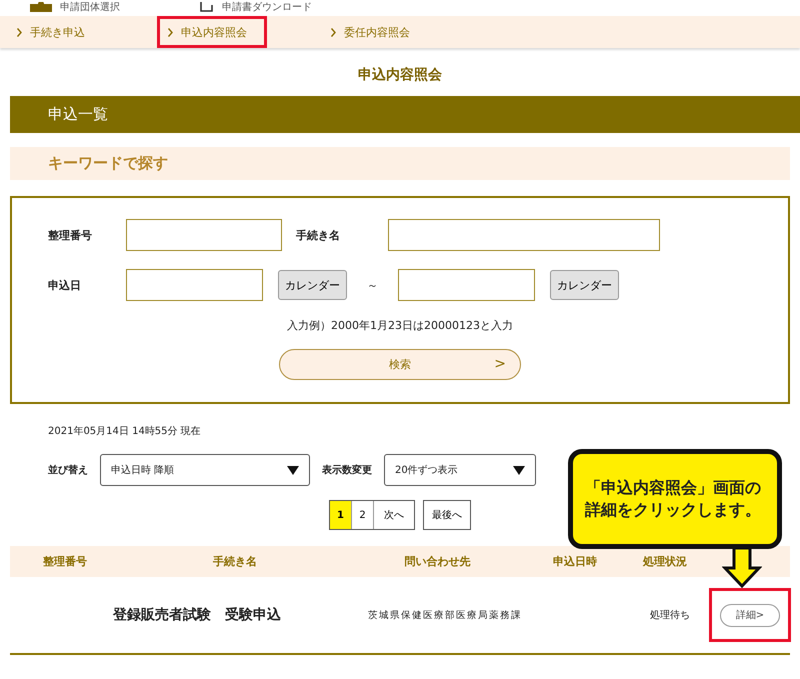  What do you see at coordinates (575, 561) in the screenshot?
I see `column-header: 申込日時` at bounding box center [575, 561].